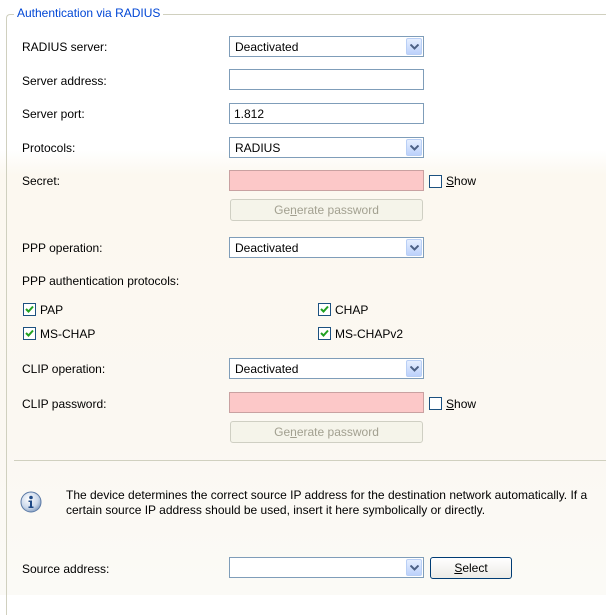  I want to click on clip-password-input, so click(326, 402).